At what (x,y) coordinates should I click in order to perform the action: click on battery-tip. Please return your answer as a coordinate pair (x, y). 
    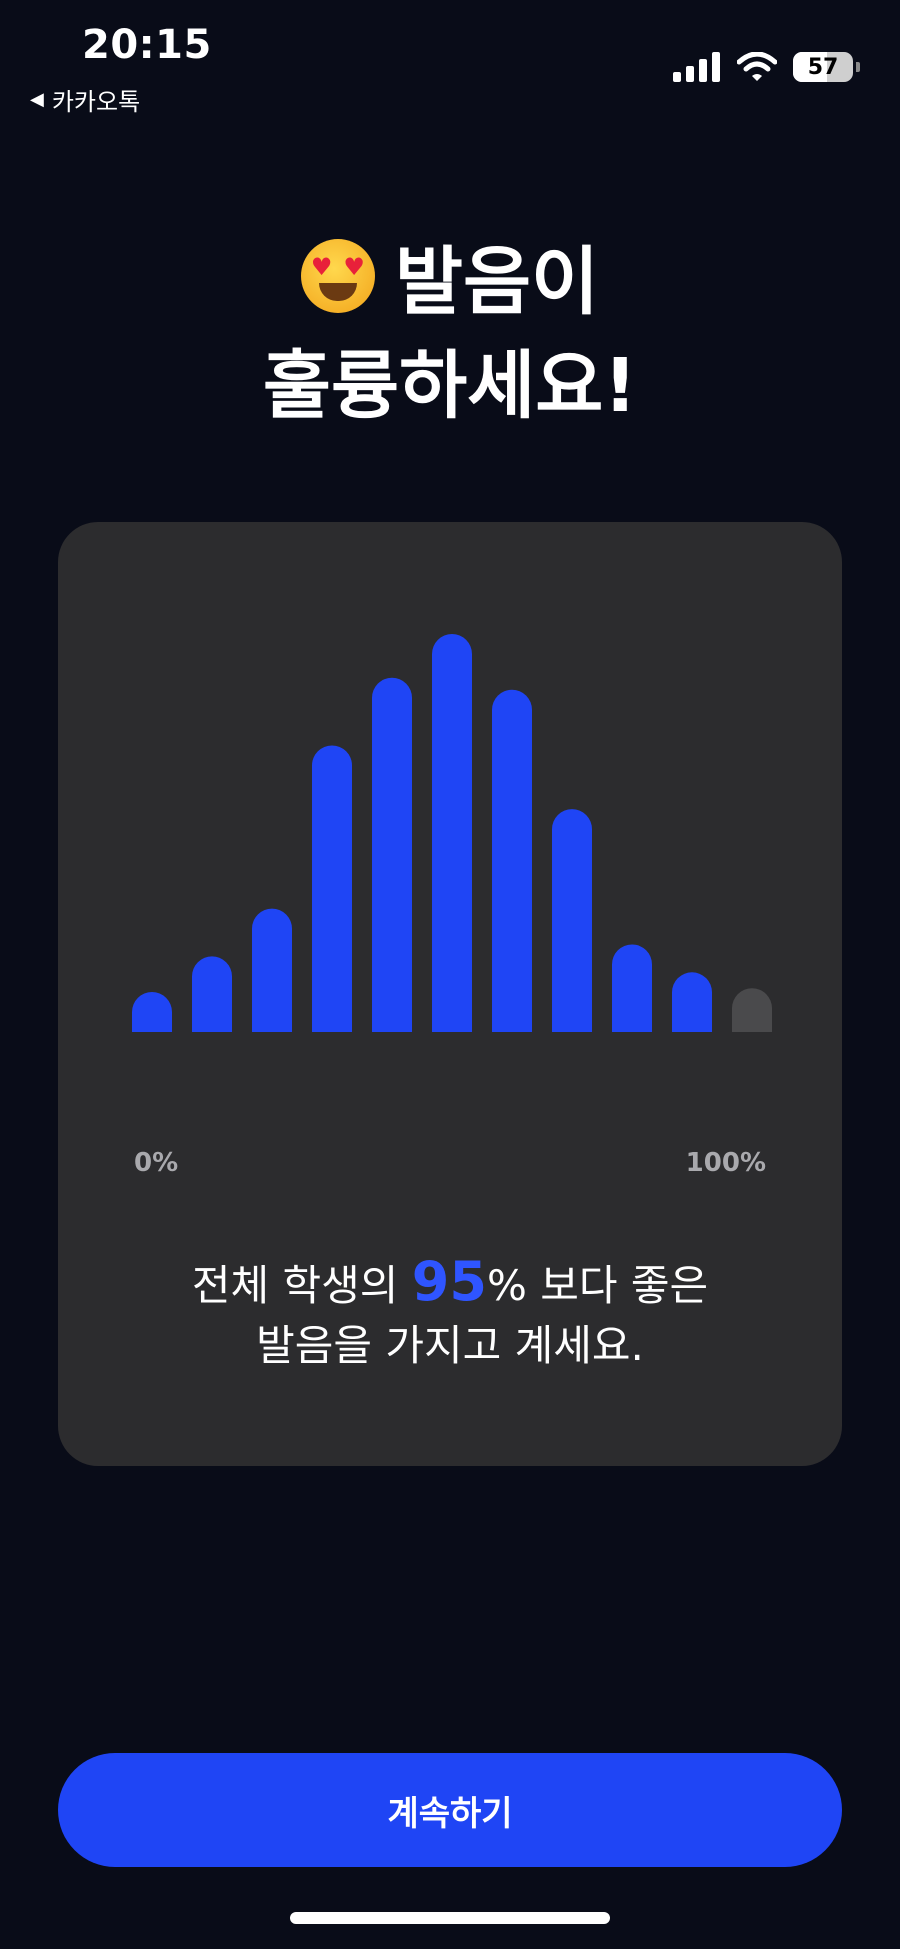
    Looking at the image, I should click on (858, 67).